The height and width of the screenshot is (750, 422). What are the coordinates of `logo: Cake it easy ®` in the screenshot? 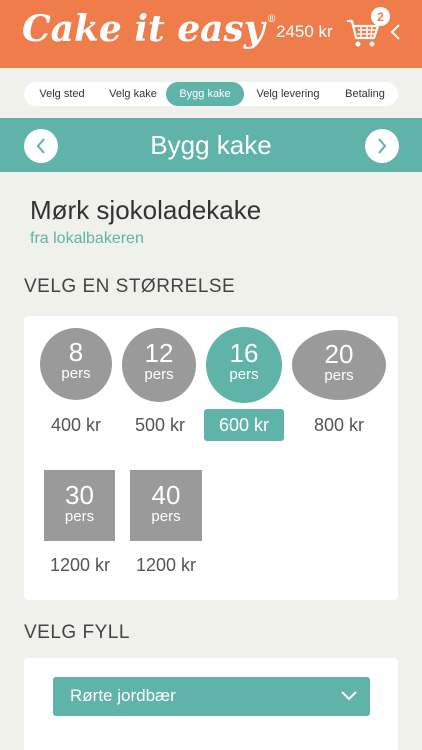 It's located at (149, 29).